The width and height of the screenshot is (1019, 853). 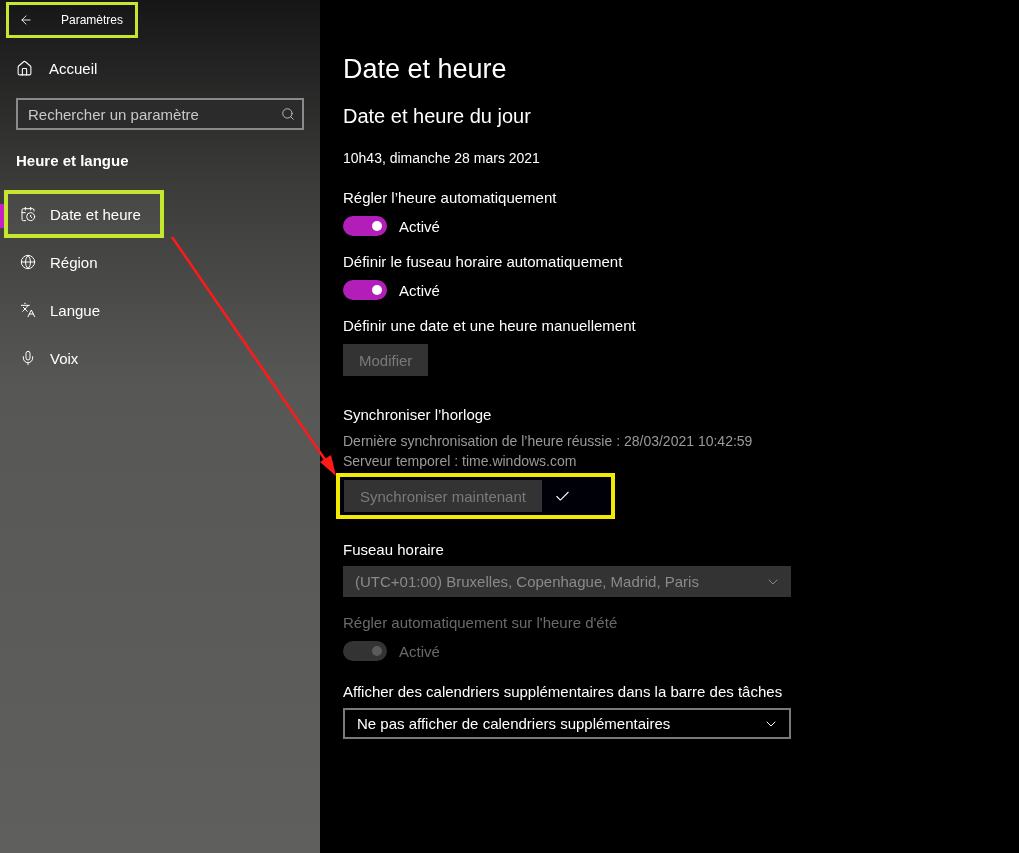 What do you see at coordinates (563, 691) in the screenshot?
I see `setting-label: Afficher des calendriers supplémentaires dans la barre des tâches` at bounding box center [563, 691].